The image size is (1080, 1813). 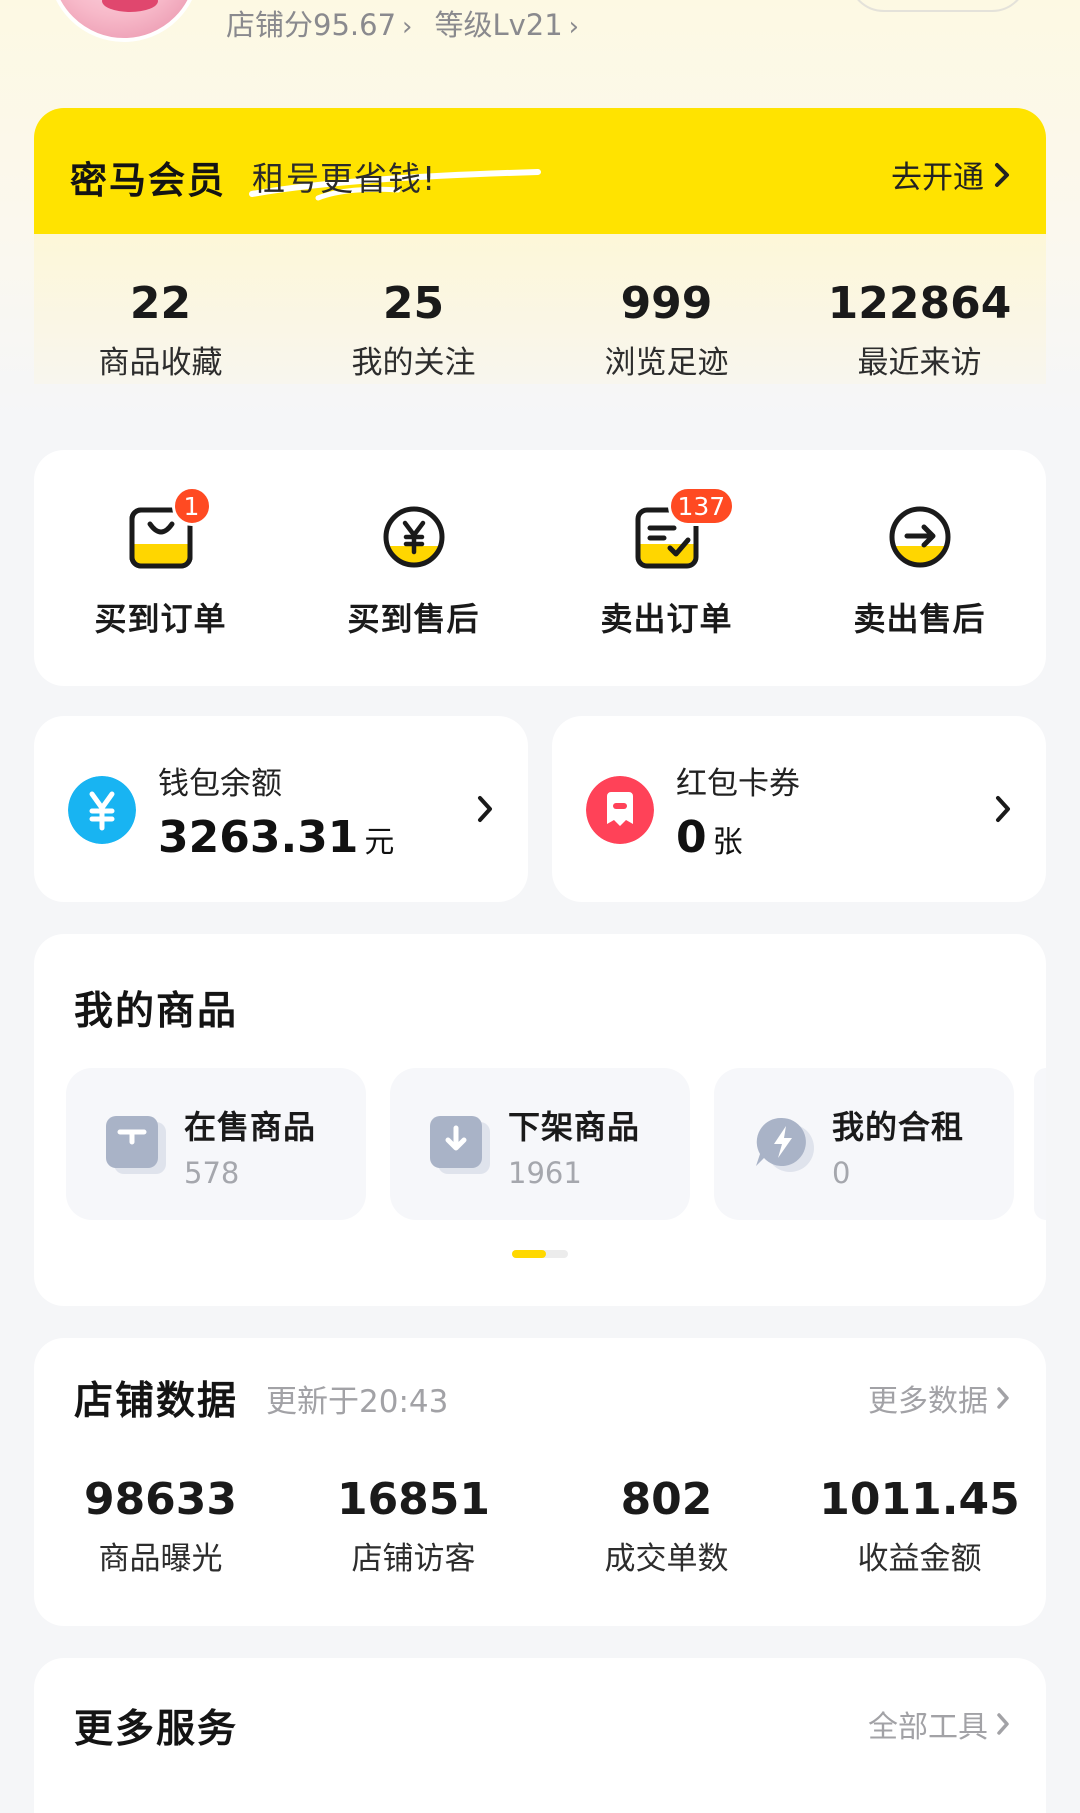 What do you see at coordinates (919, 330) in the screenshot?
I see `stat-visitors: 122864 最近来访` at bounding box center [919, 330].